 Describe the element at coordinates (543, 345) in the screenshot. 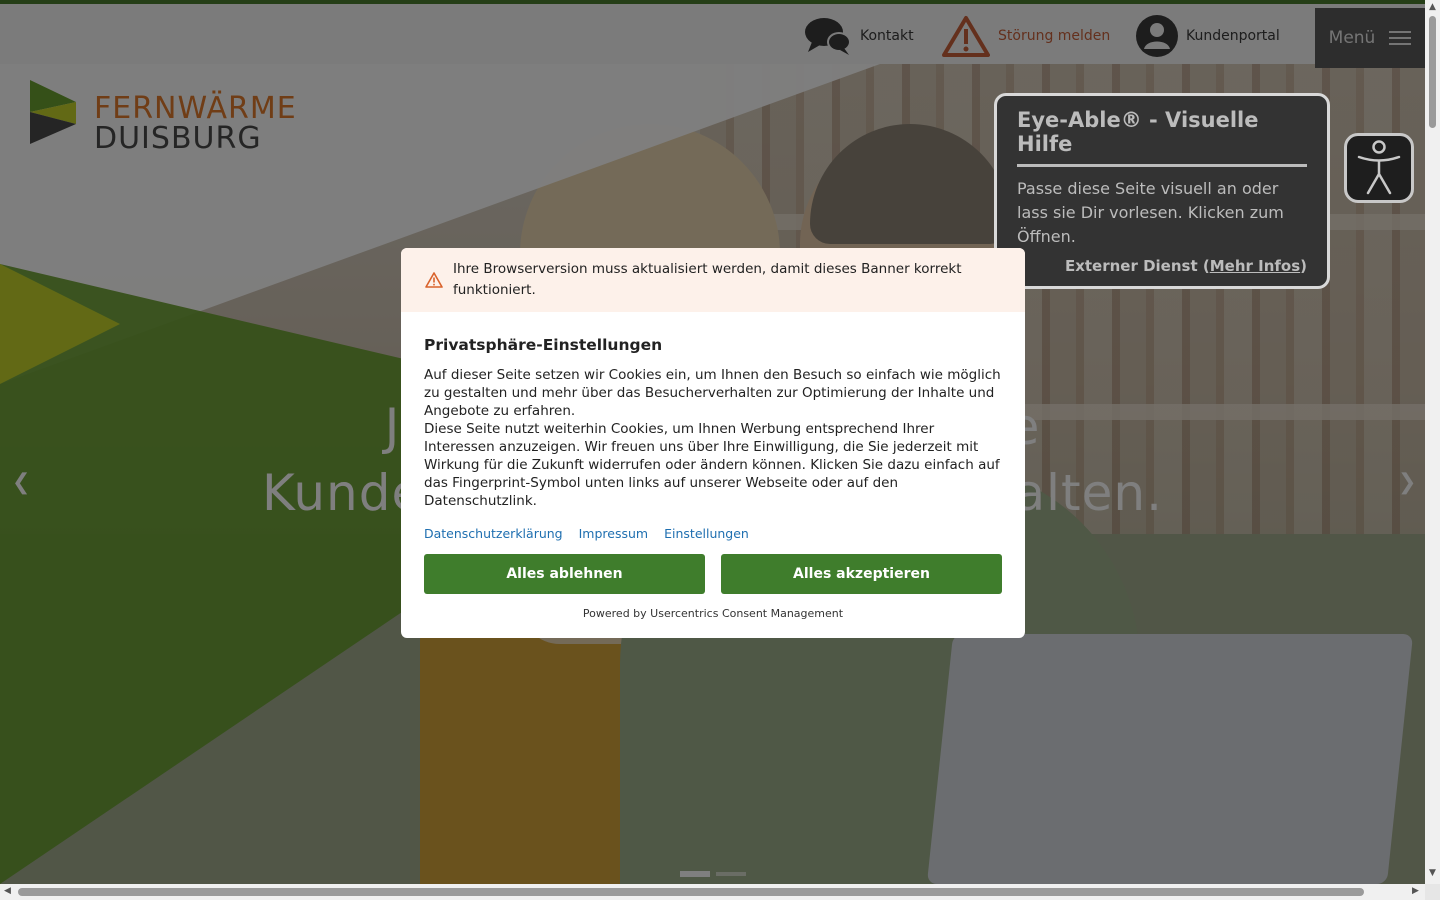

I see `consent-title: Privatsphäre-Einstellungen` at that location.